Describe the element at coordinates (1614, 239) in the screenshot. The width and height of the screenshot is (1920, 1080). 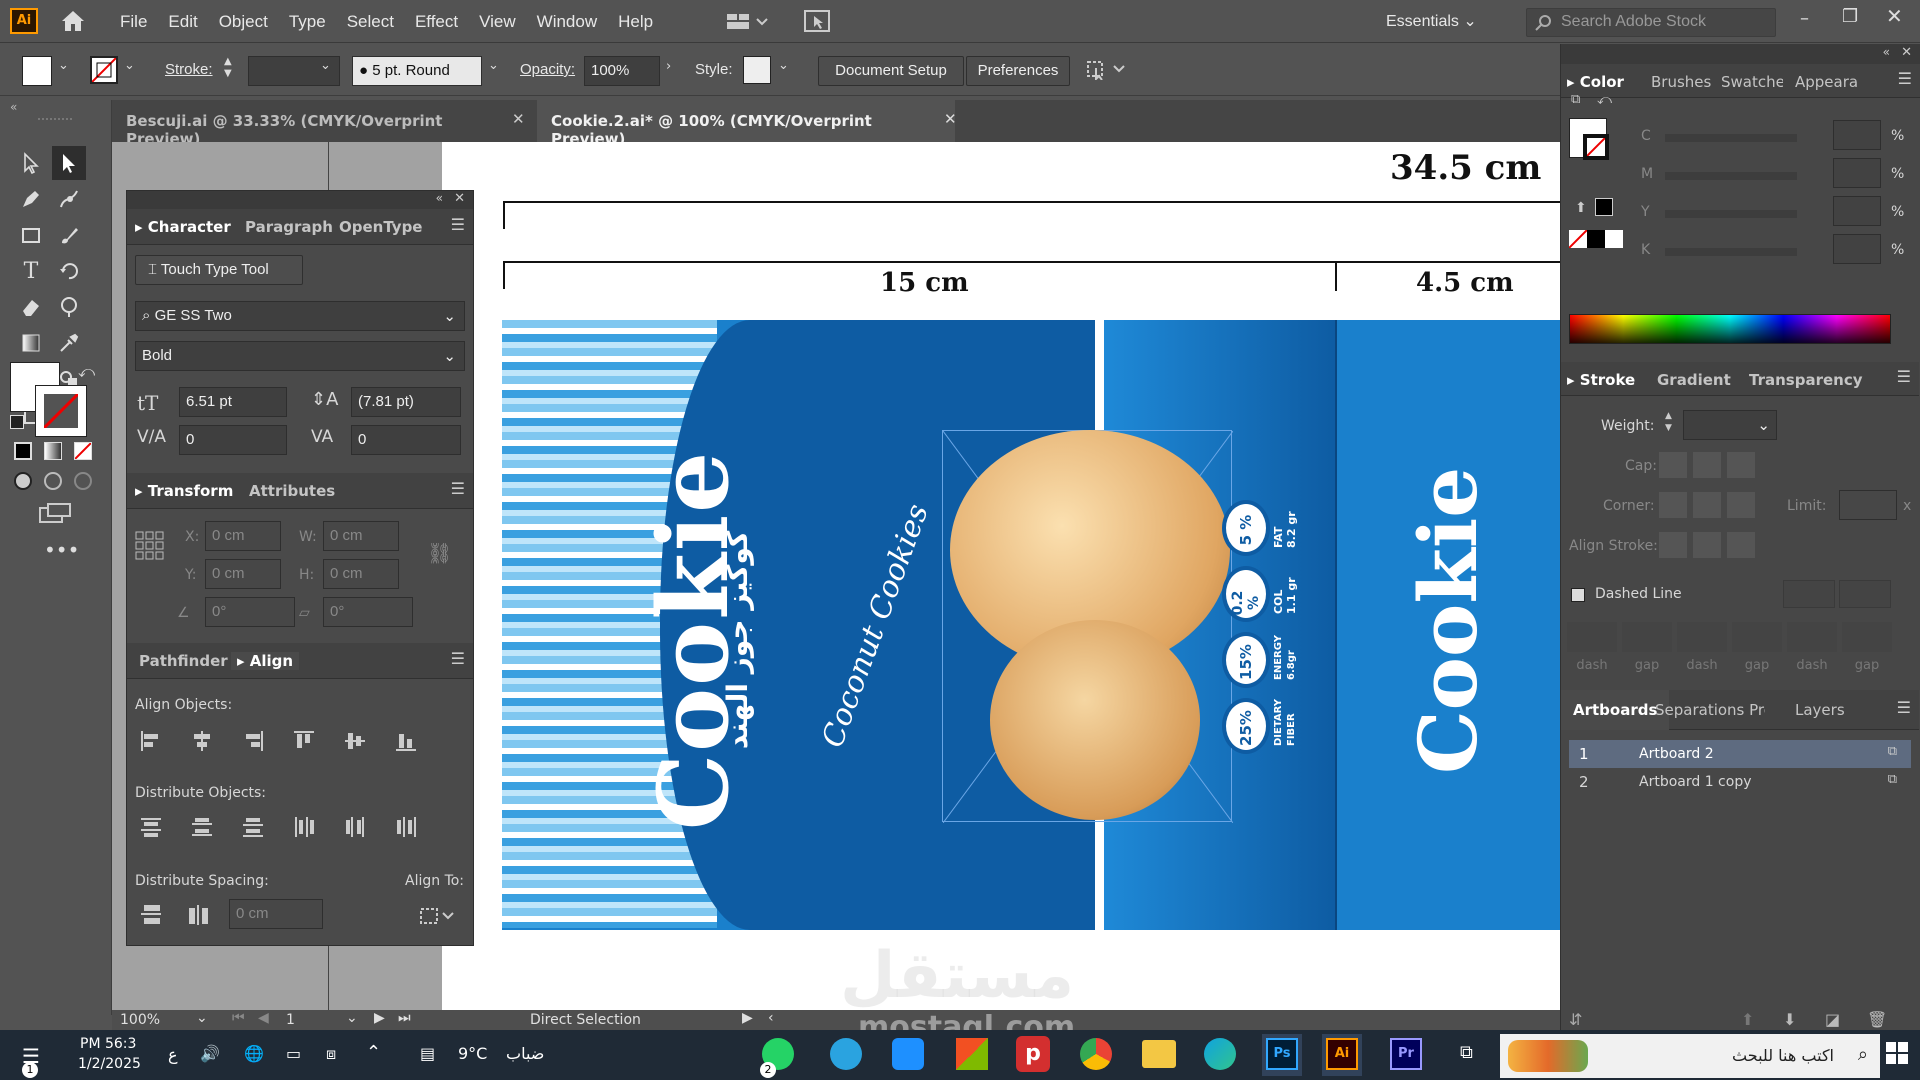
I see `white-quick-swatch` at that location.